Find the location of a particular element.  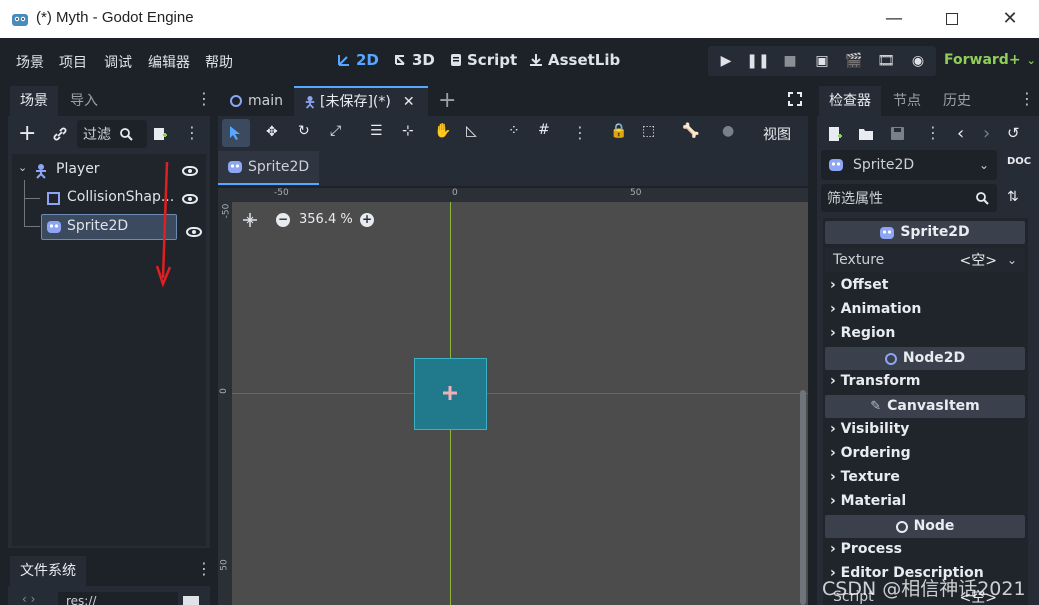

mode-2d-button: 2D is located at coordinates (358, 60).